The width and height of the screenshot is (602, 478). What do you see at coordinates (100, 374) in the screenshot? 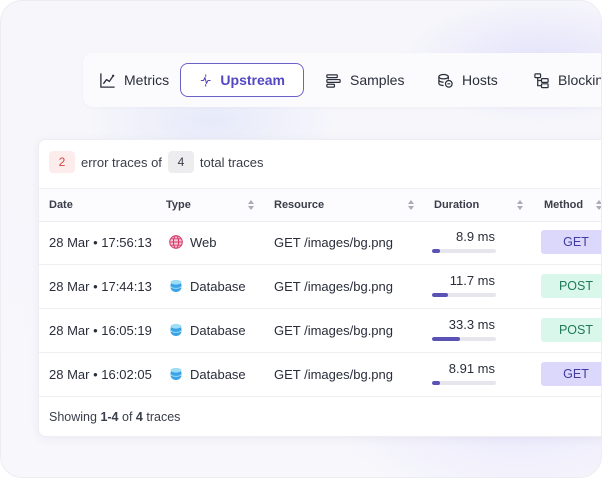
I see `date-cell: 28 Mar • 16:02:05` at bounding box center [100, 374].